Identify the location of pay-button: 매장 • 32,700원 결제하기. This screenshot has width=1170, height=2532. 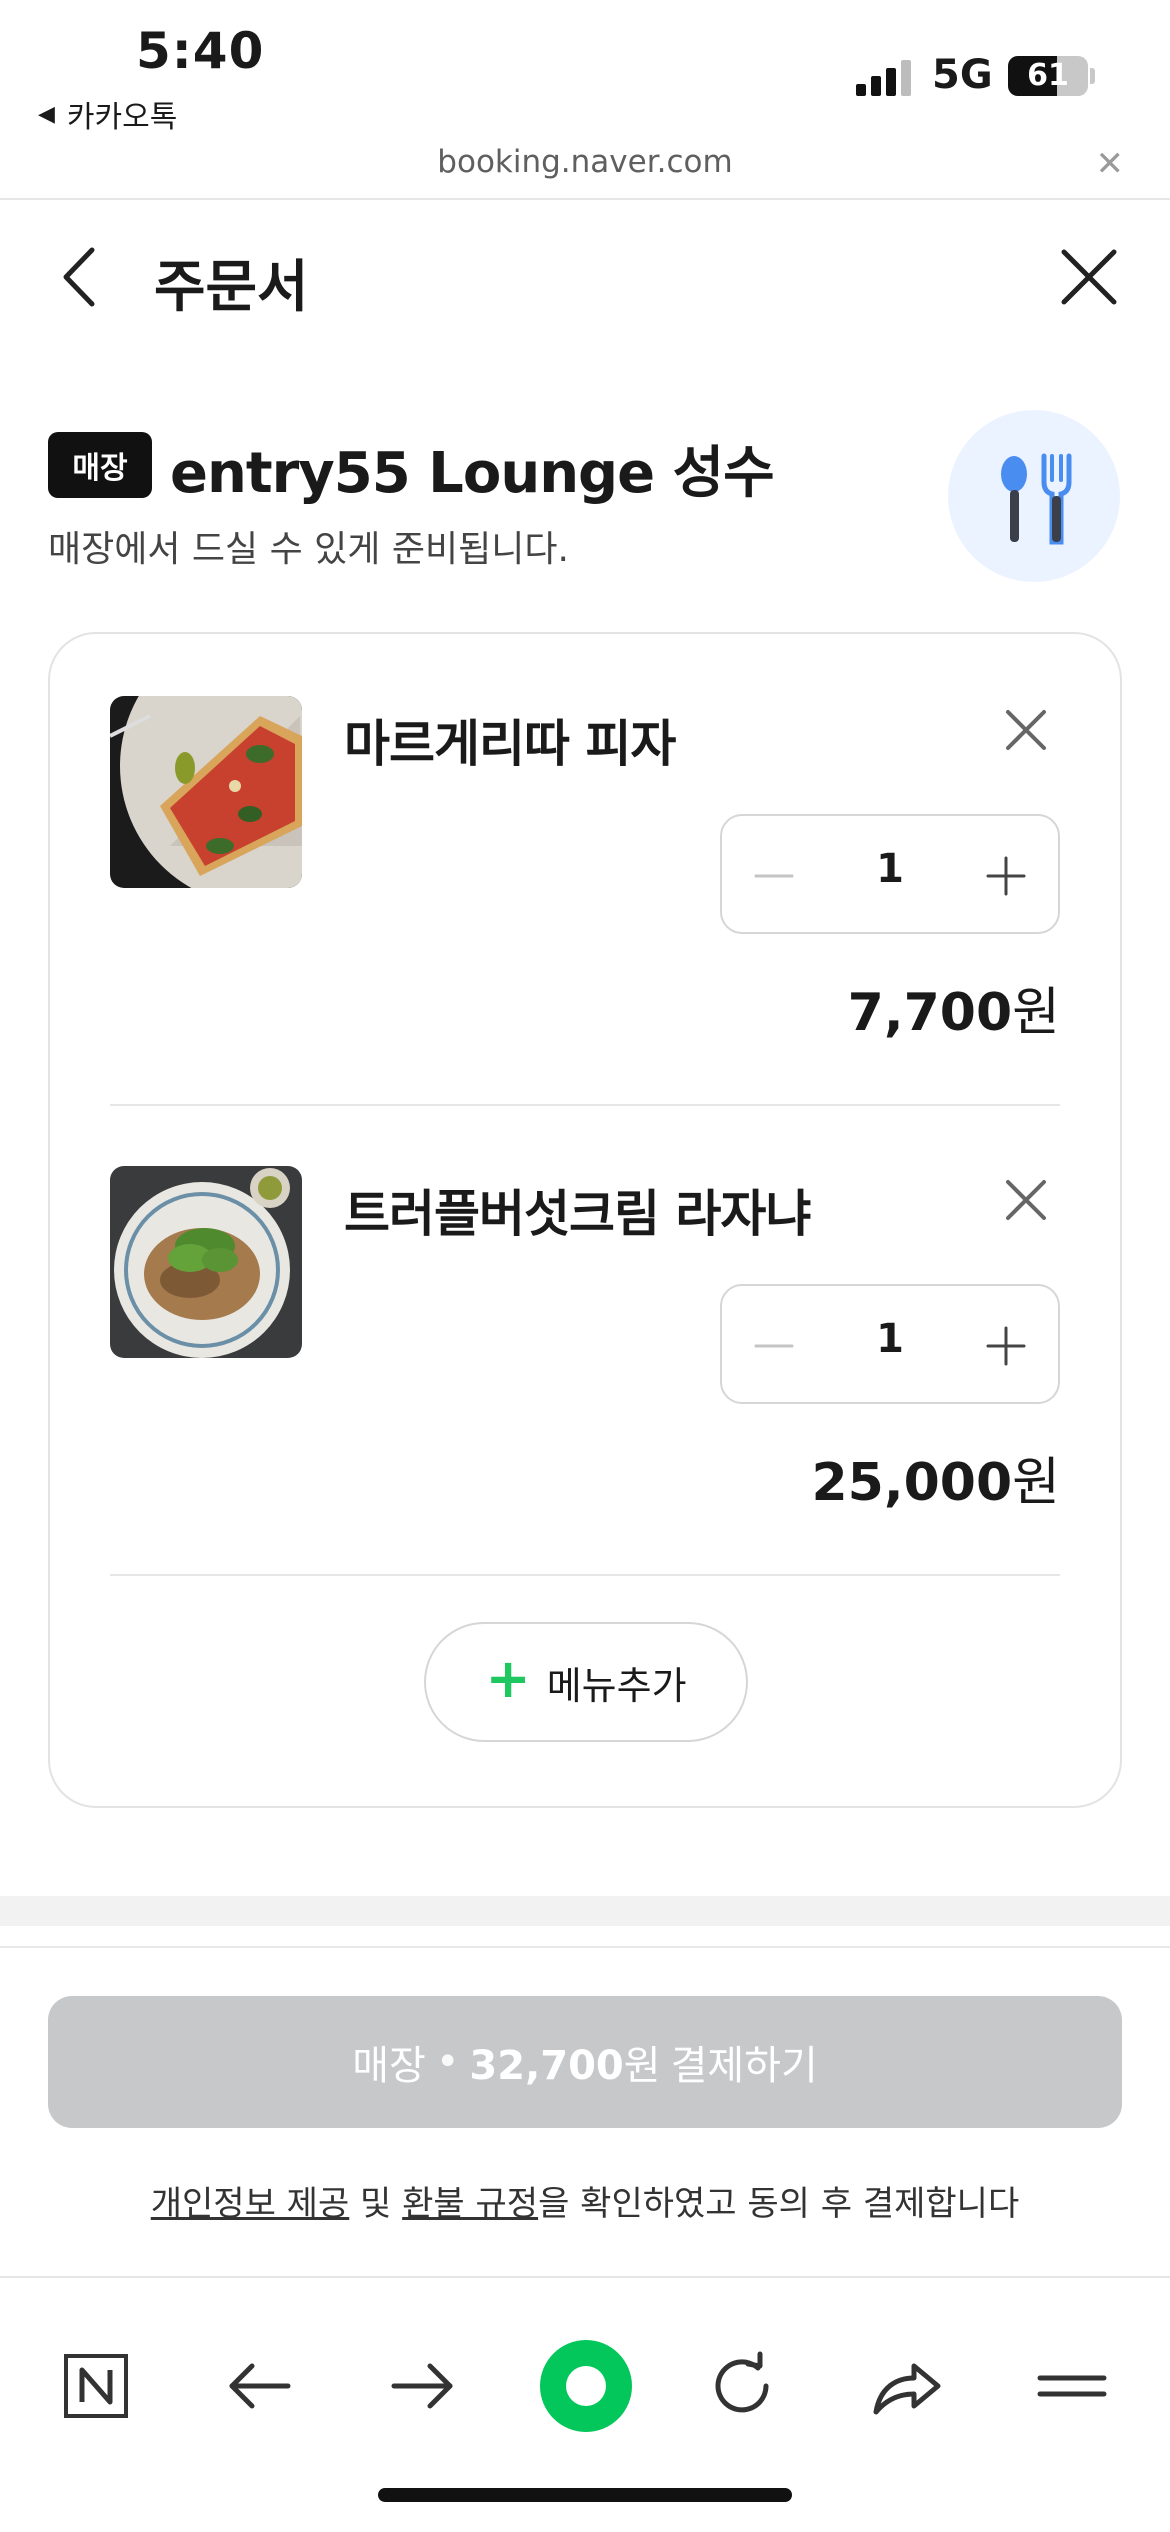
(585, 2062).